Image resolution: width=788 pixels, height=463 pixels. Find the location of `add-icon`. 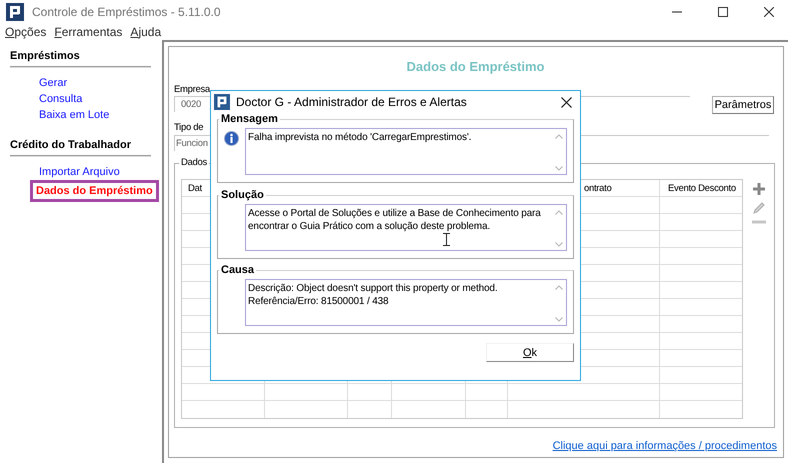

add-icon is located at coordinates (759, 189).